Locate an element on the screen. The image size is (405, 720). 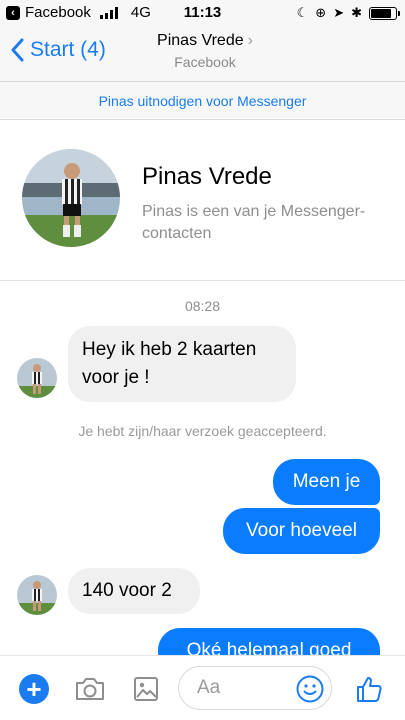
chevron-left-icon is located at coordinates (17, 50).